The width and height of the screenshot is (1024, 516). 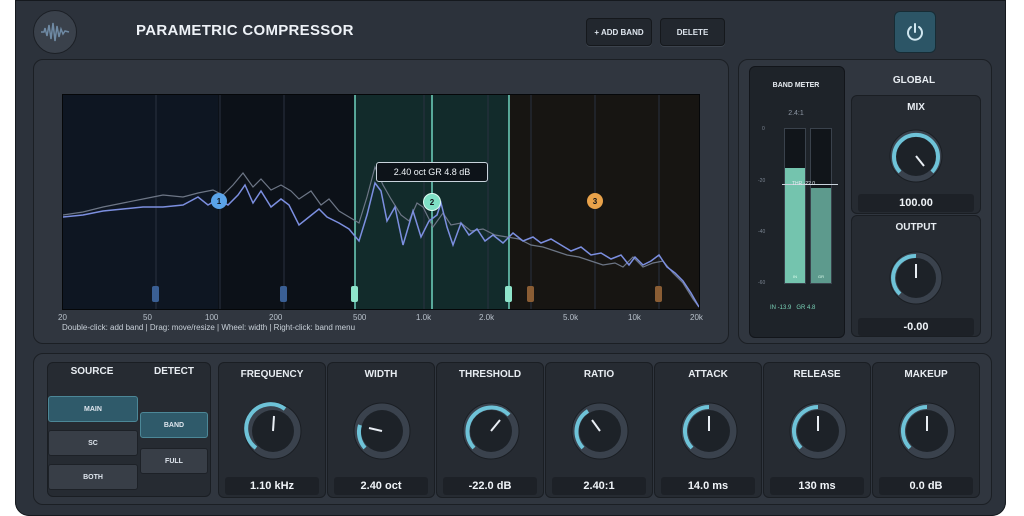 I want to click on threshold-knob, so click(x=491, y=433).